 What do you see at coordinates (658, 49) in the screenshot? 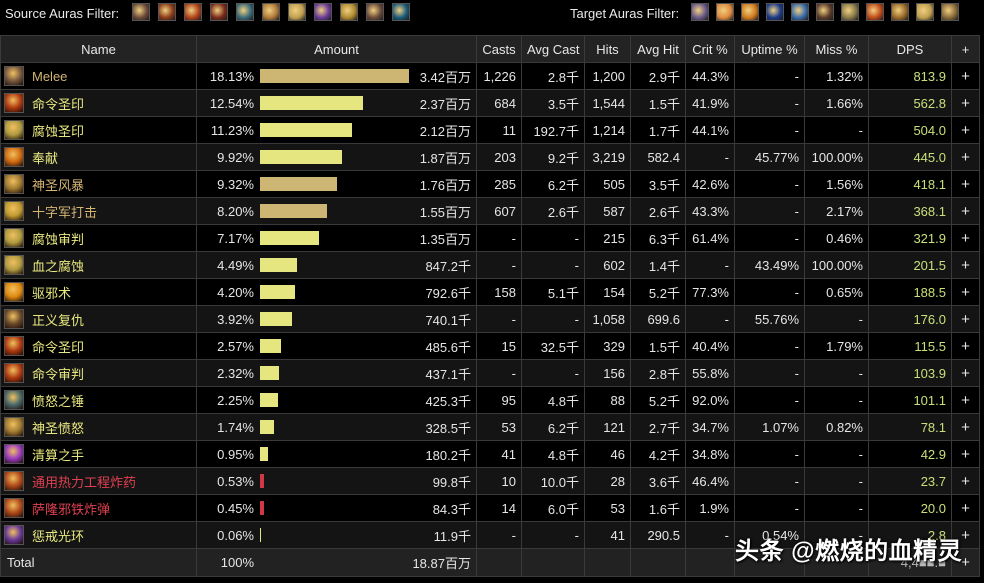
I see `column-header-avg-hit: Avg Hit` at bounding box center [658, 49].